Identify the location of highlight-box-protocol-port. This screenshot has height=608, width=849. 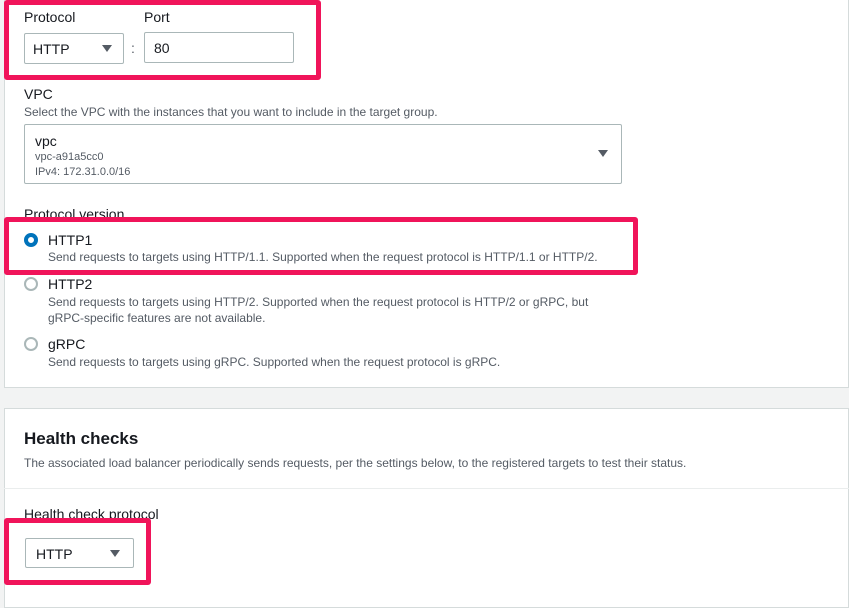
(162, 40).